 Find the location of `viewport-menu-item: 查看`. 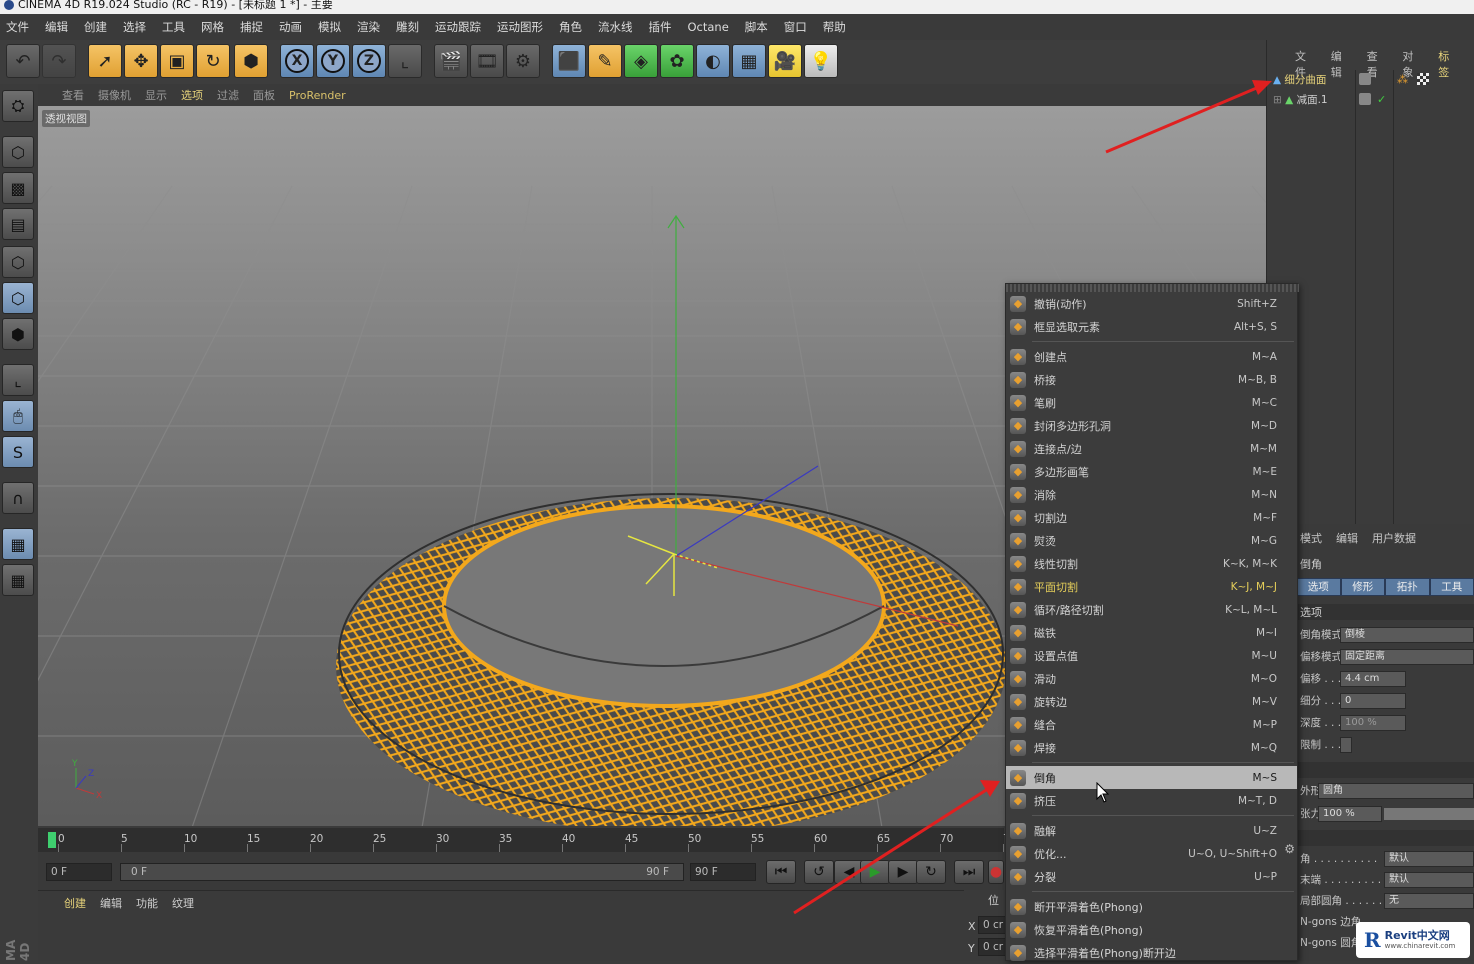

viewport-menu-item: 查看 is located at coordinates (73, 95).